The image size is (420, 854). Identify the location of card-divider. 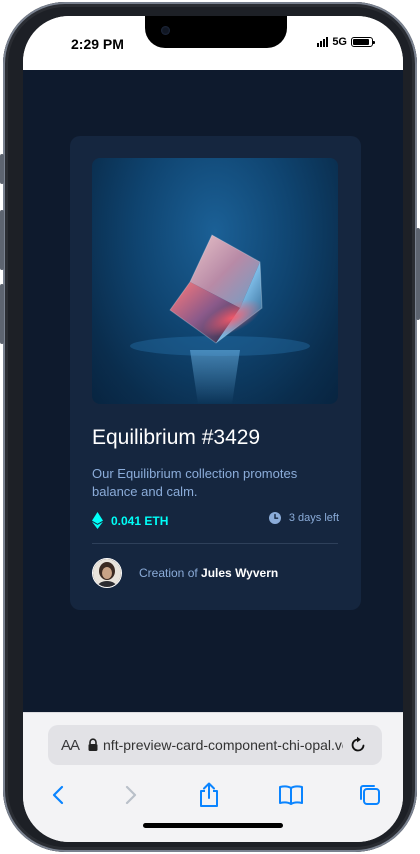
(215, 543).